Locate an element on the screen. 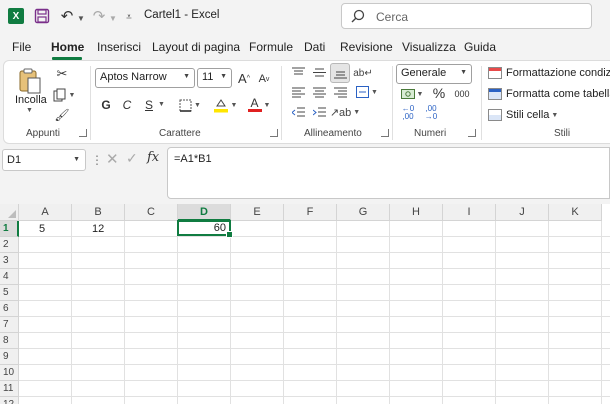 This screenshot has height=404, width=610. italic-button: C is located at coordinates (127, 105).